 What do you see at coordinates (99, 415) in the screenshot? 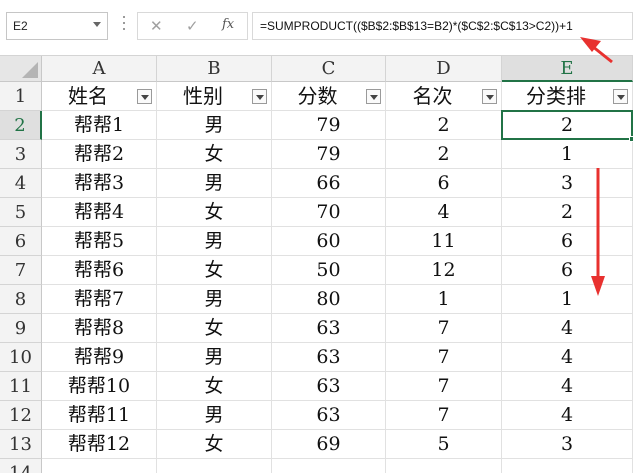
I see `data-cell: 帮帮11` at bounding box center [99, 415].